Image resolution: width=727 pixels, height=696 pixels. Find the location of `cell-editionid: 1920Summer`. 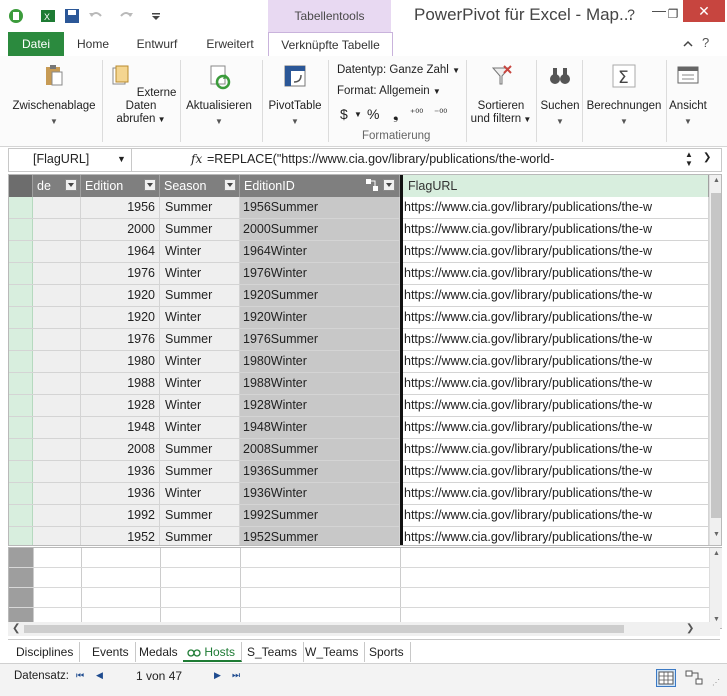

cell-editionid: 1920Summer is located at coordinates (320, 295).